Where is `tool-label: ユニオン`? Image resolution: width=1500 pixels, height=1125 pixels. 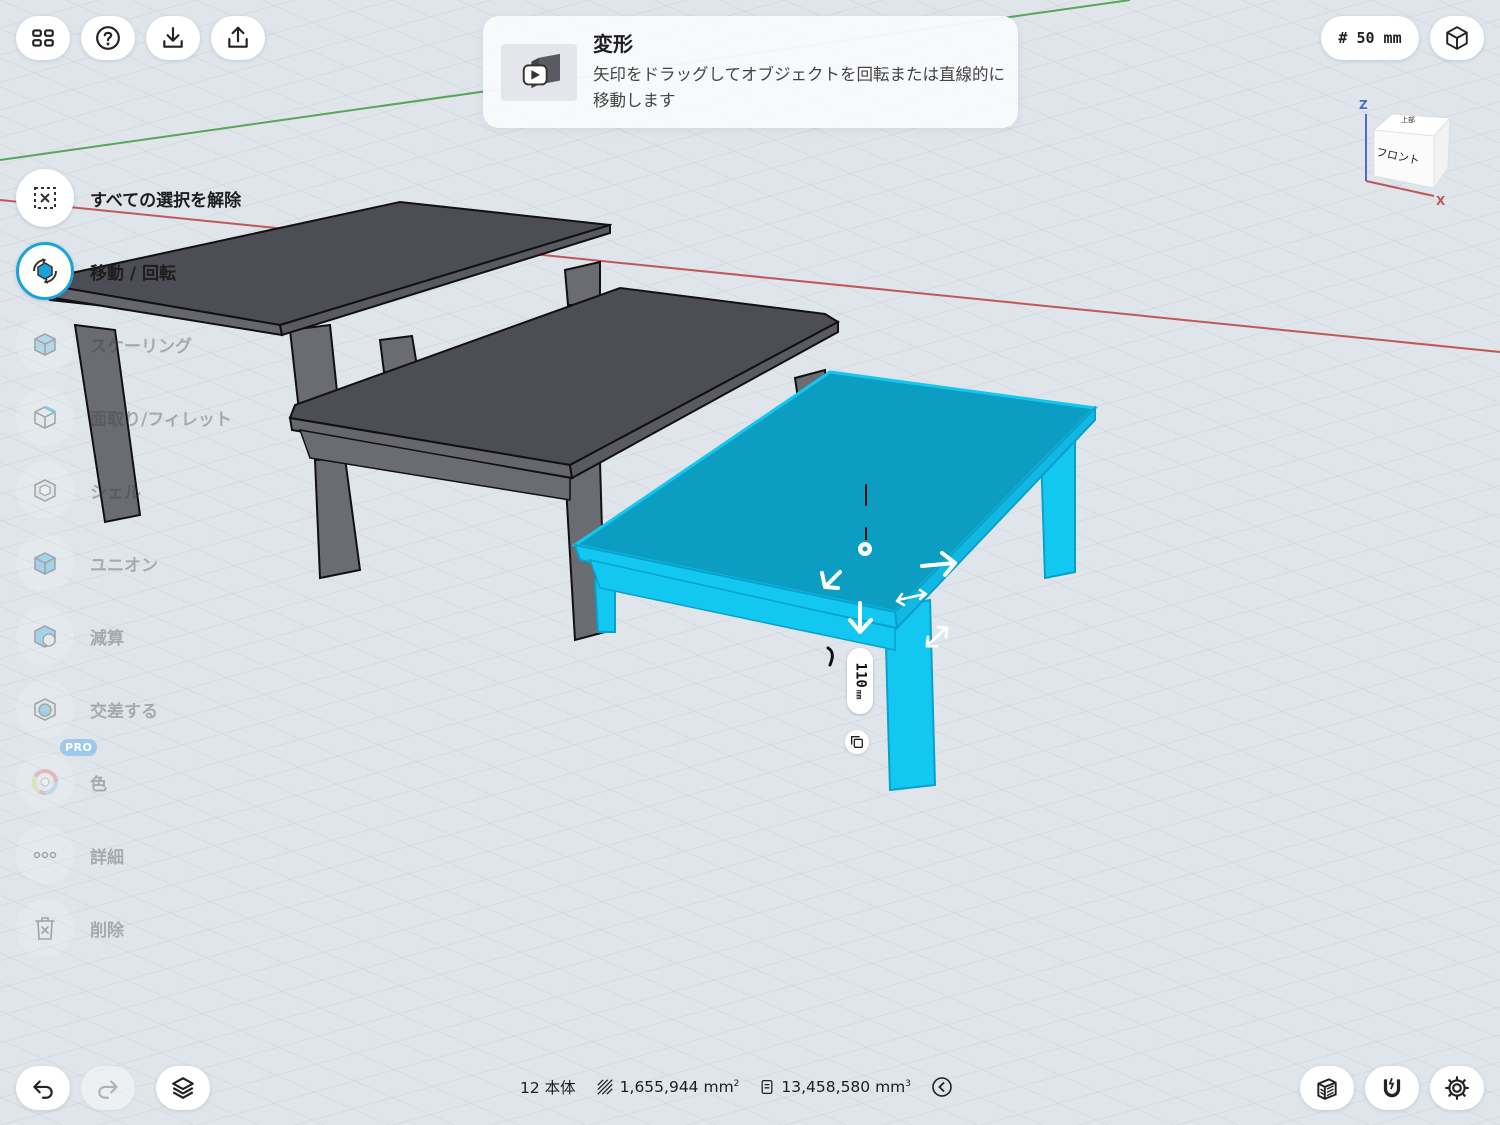
tool-label: ユニオン is located at coordinates (124, 565).